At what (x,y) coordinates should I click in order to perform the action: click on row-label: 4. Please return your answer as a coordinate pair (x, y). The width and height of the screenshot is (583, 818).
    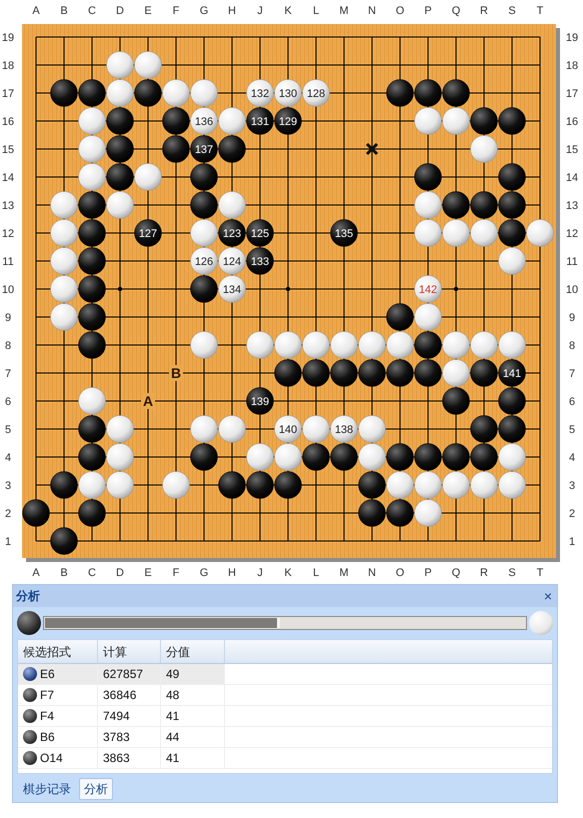
    Looking at the image, I should click on (8, 458).